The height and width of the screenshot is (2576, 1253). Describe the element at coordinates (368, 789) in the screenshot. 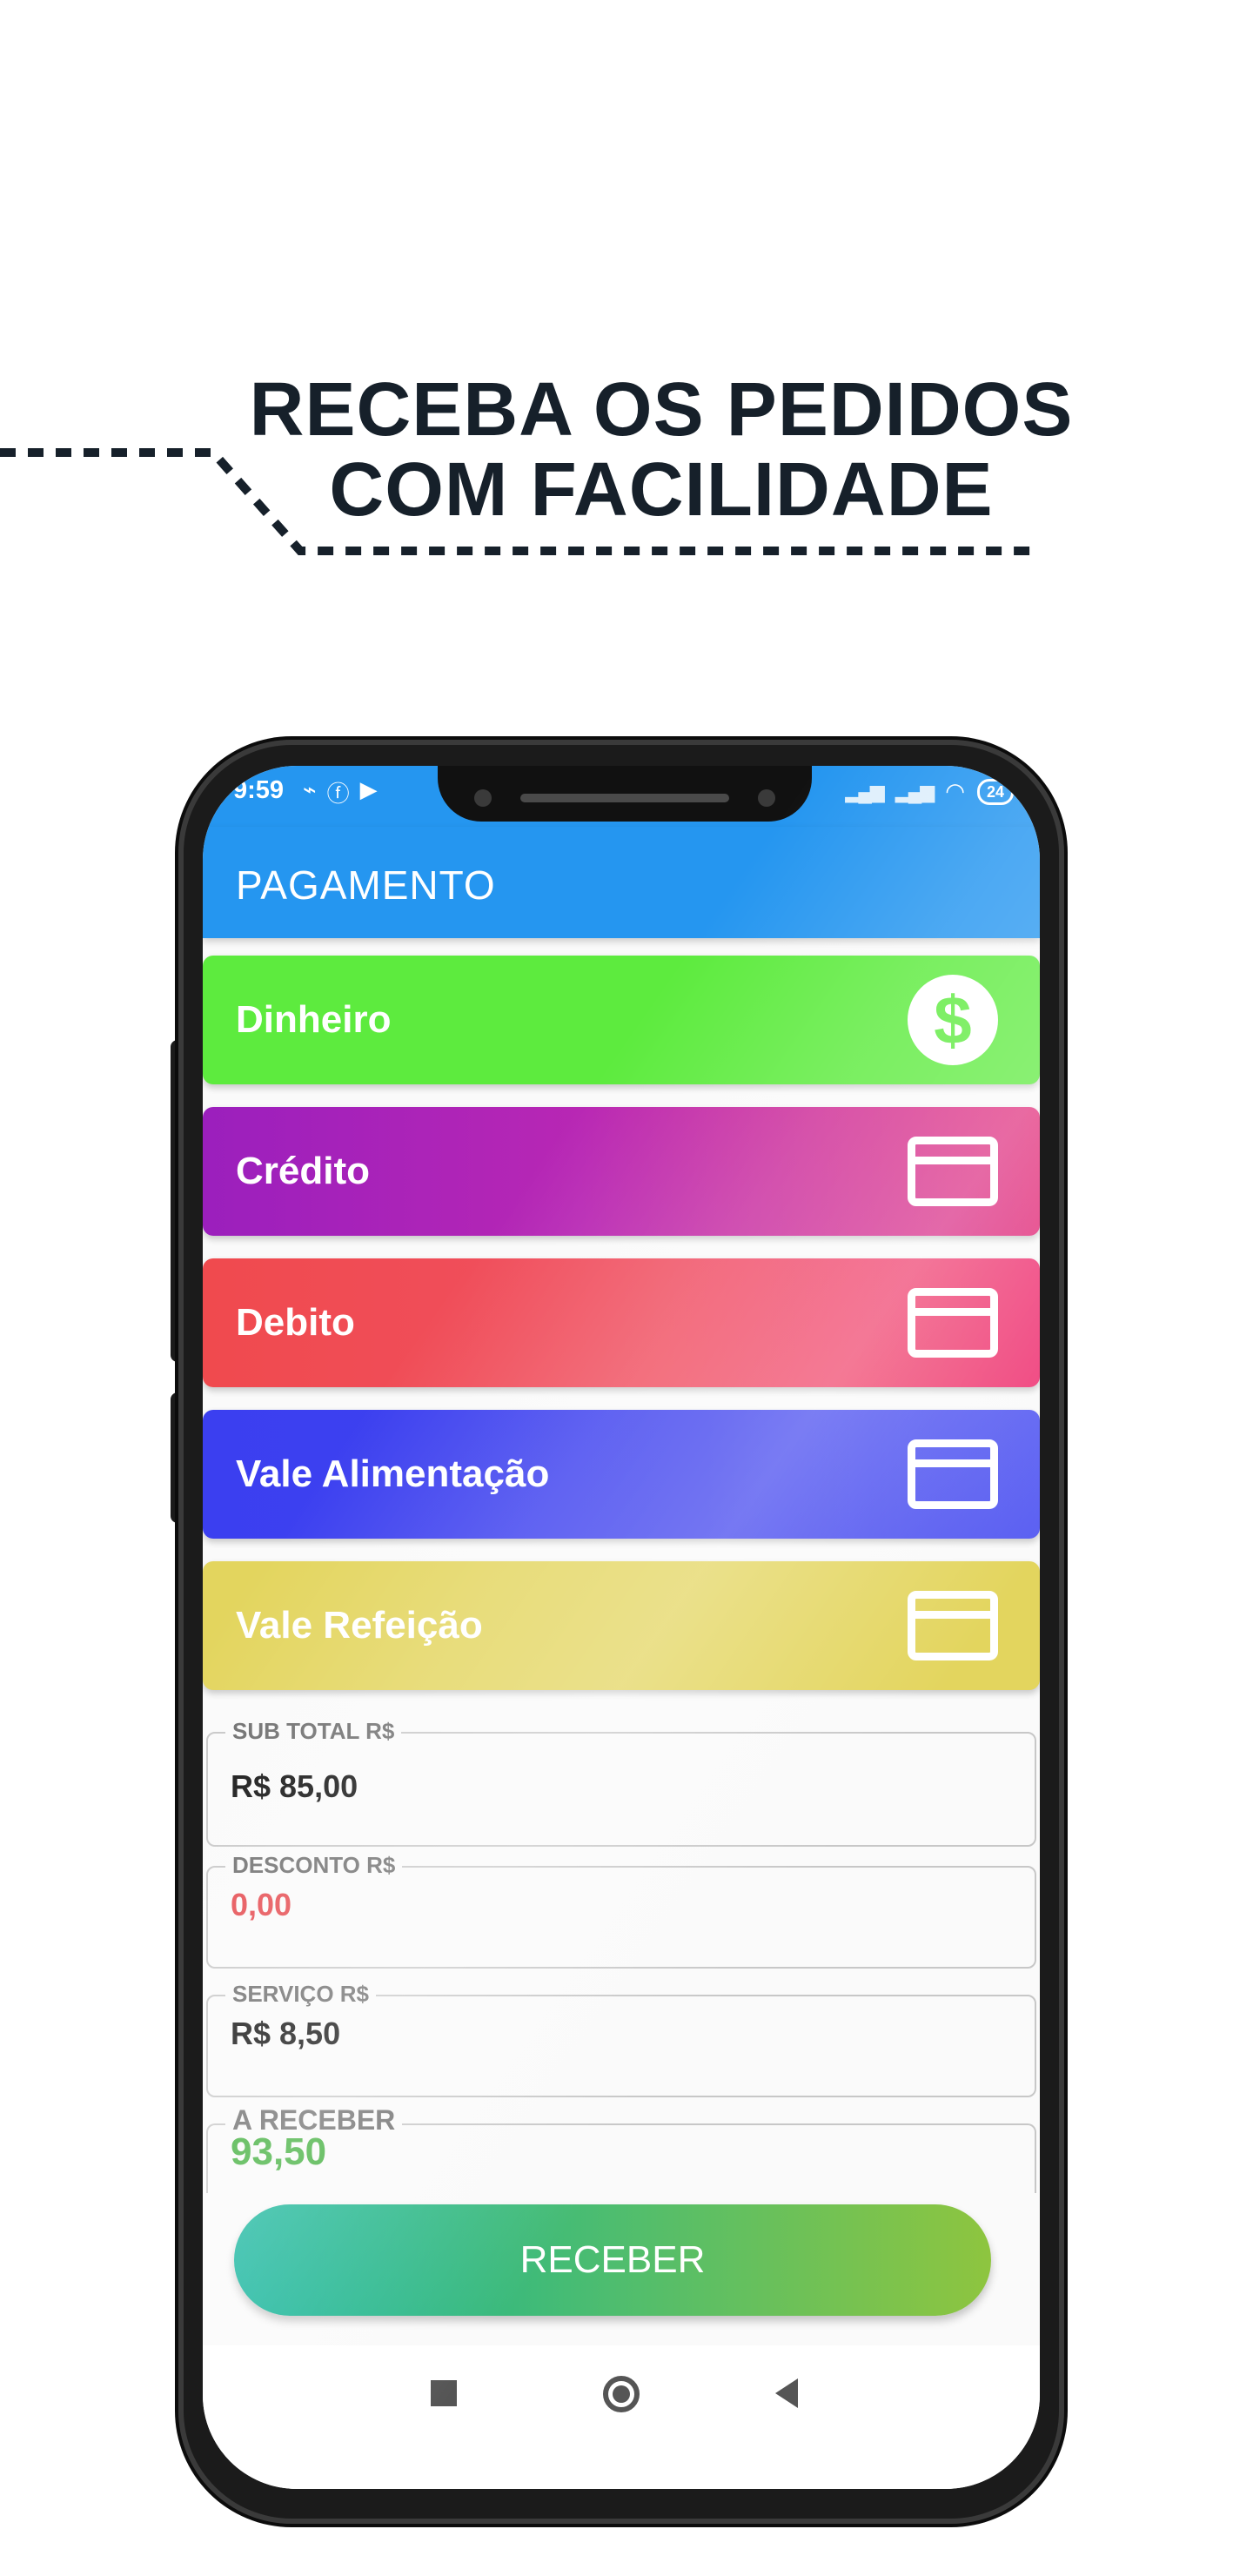

I see `youtube-icon: ▶` at that location.